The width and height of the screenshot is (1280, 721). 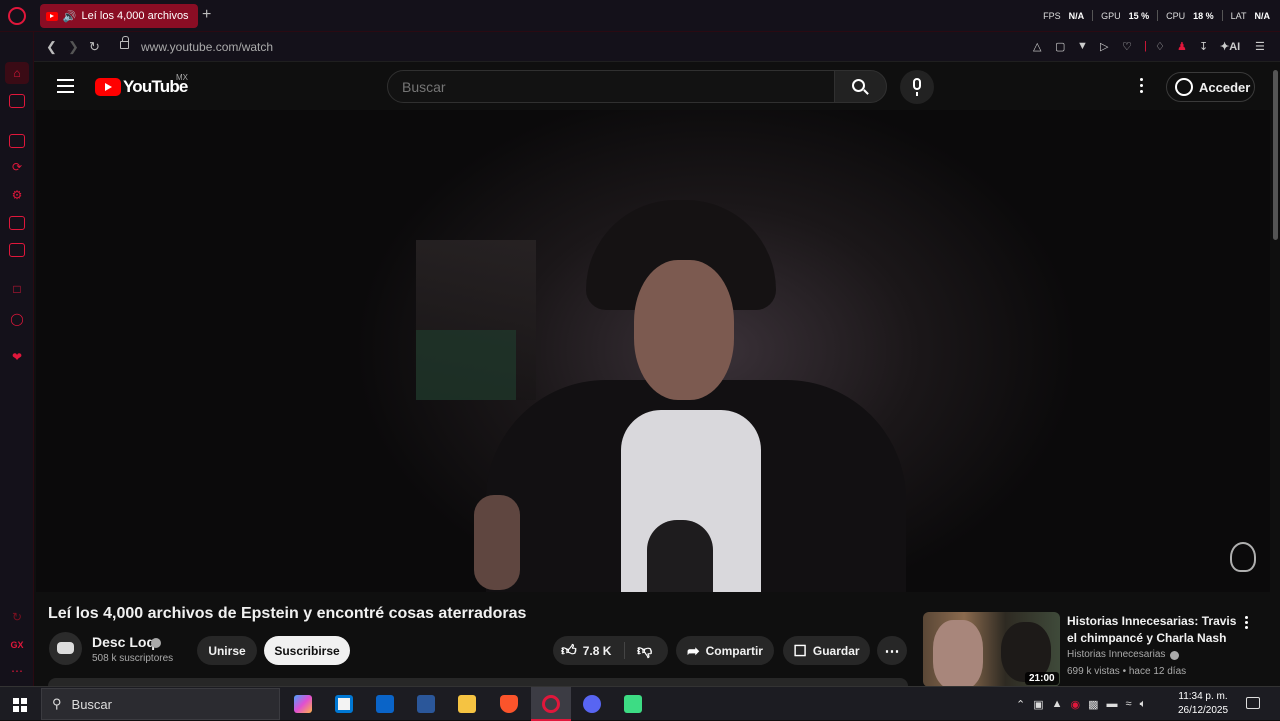 I want to click on like-divider, so click(x=624, y=650).